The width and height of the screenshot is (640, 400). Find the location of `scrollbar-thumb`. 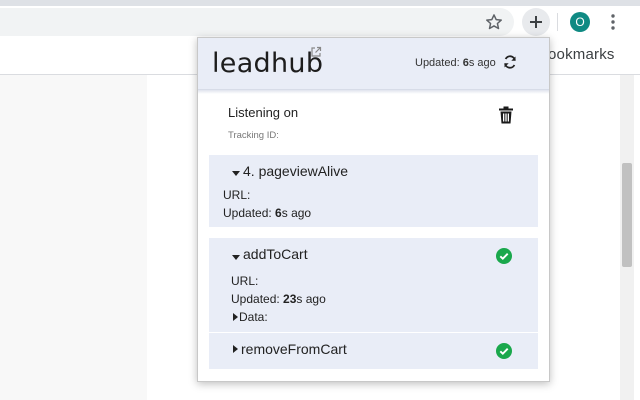

scrollbar-thumb is located at coordinates (627, 215).